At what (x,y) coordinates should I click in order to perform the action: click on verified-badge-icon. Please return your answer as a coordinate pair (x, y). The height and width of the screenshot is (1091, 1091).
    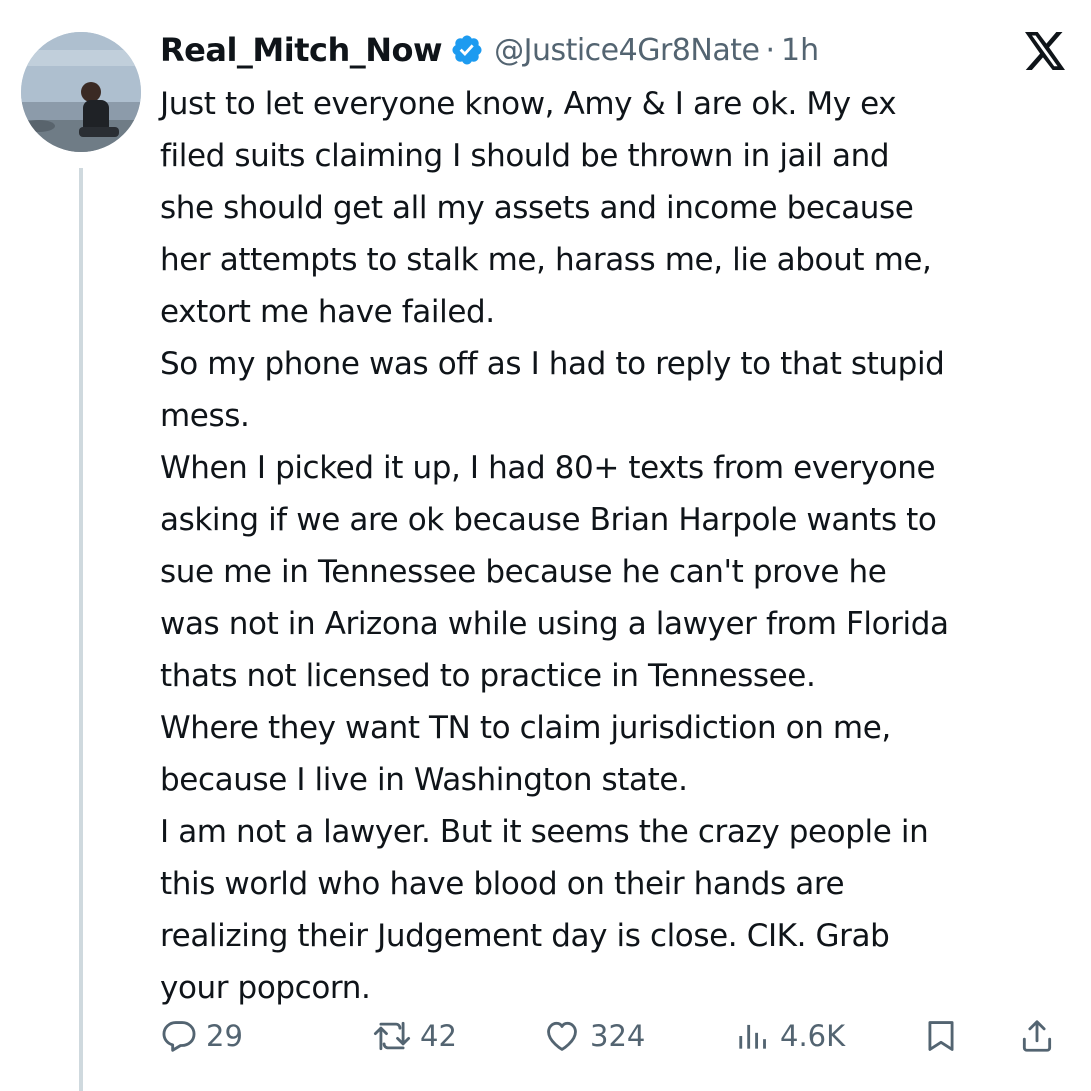
    Looking at the image, I should click on (467, 50).